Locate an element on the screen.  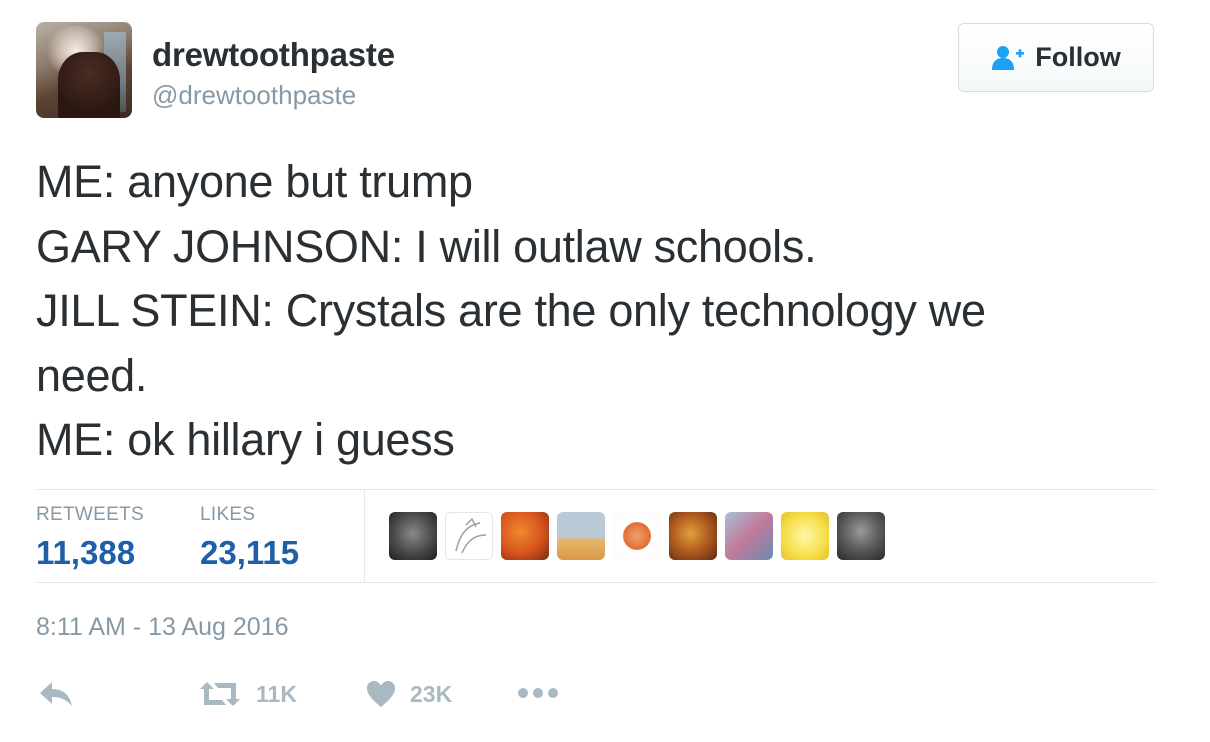
reply-icon is located at coordinates (56, 694).